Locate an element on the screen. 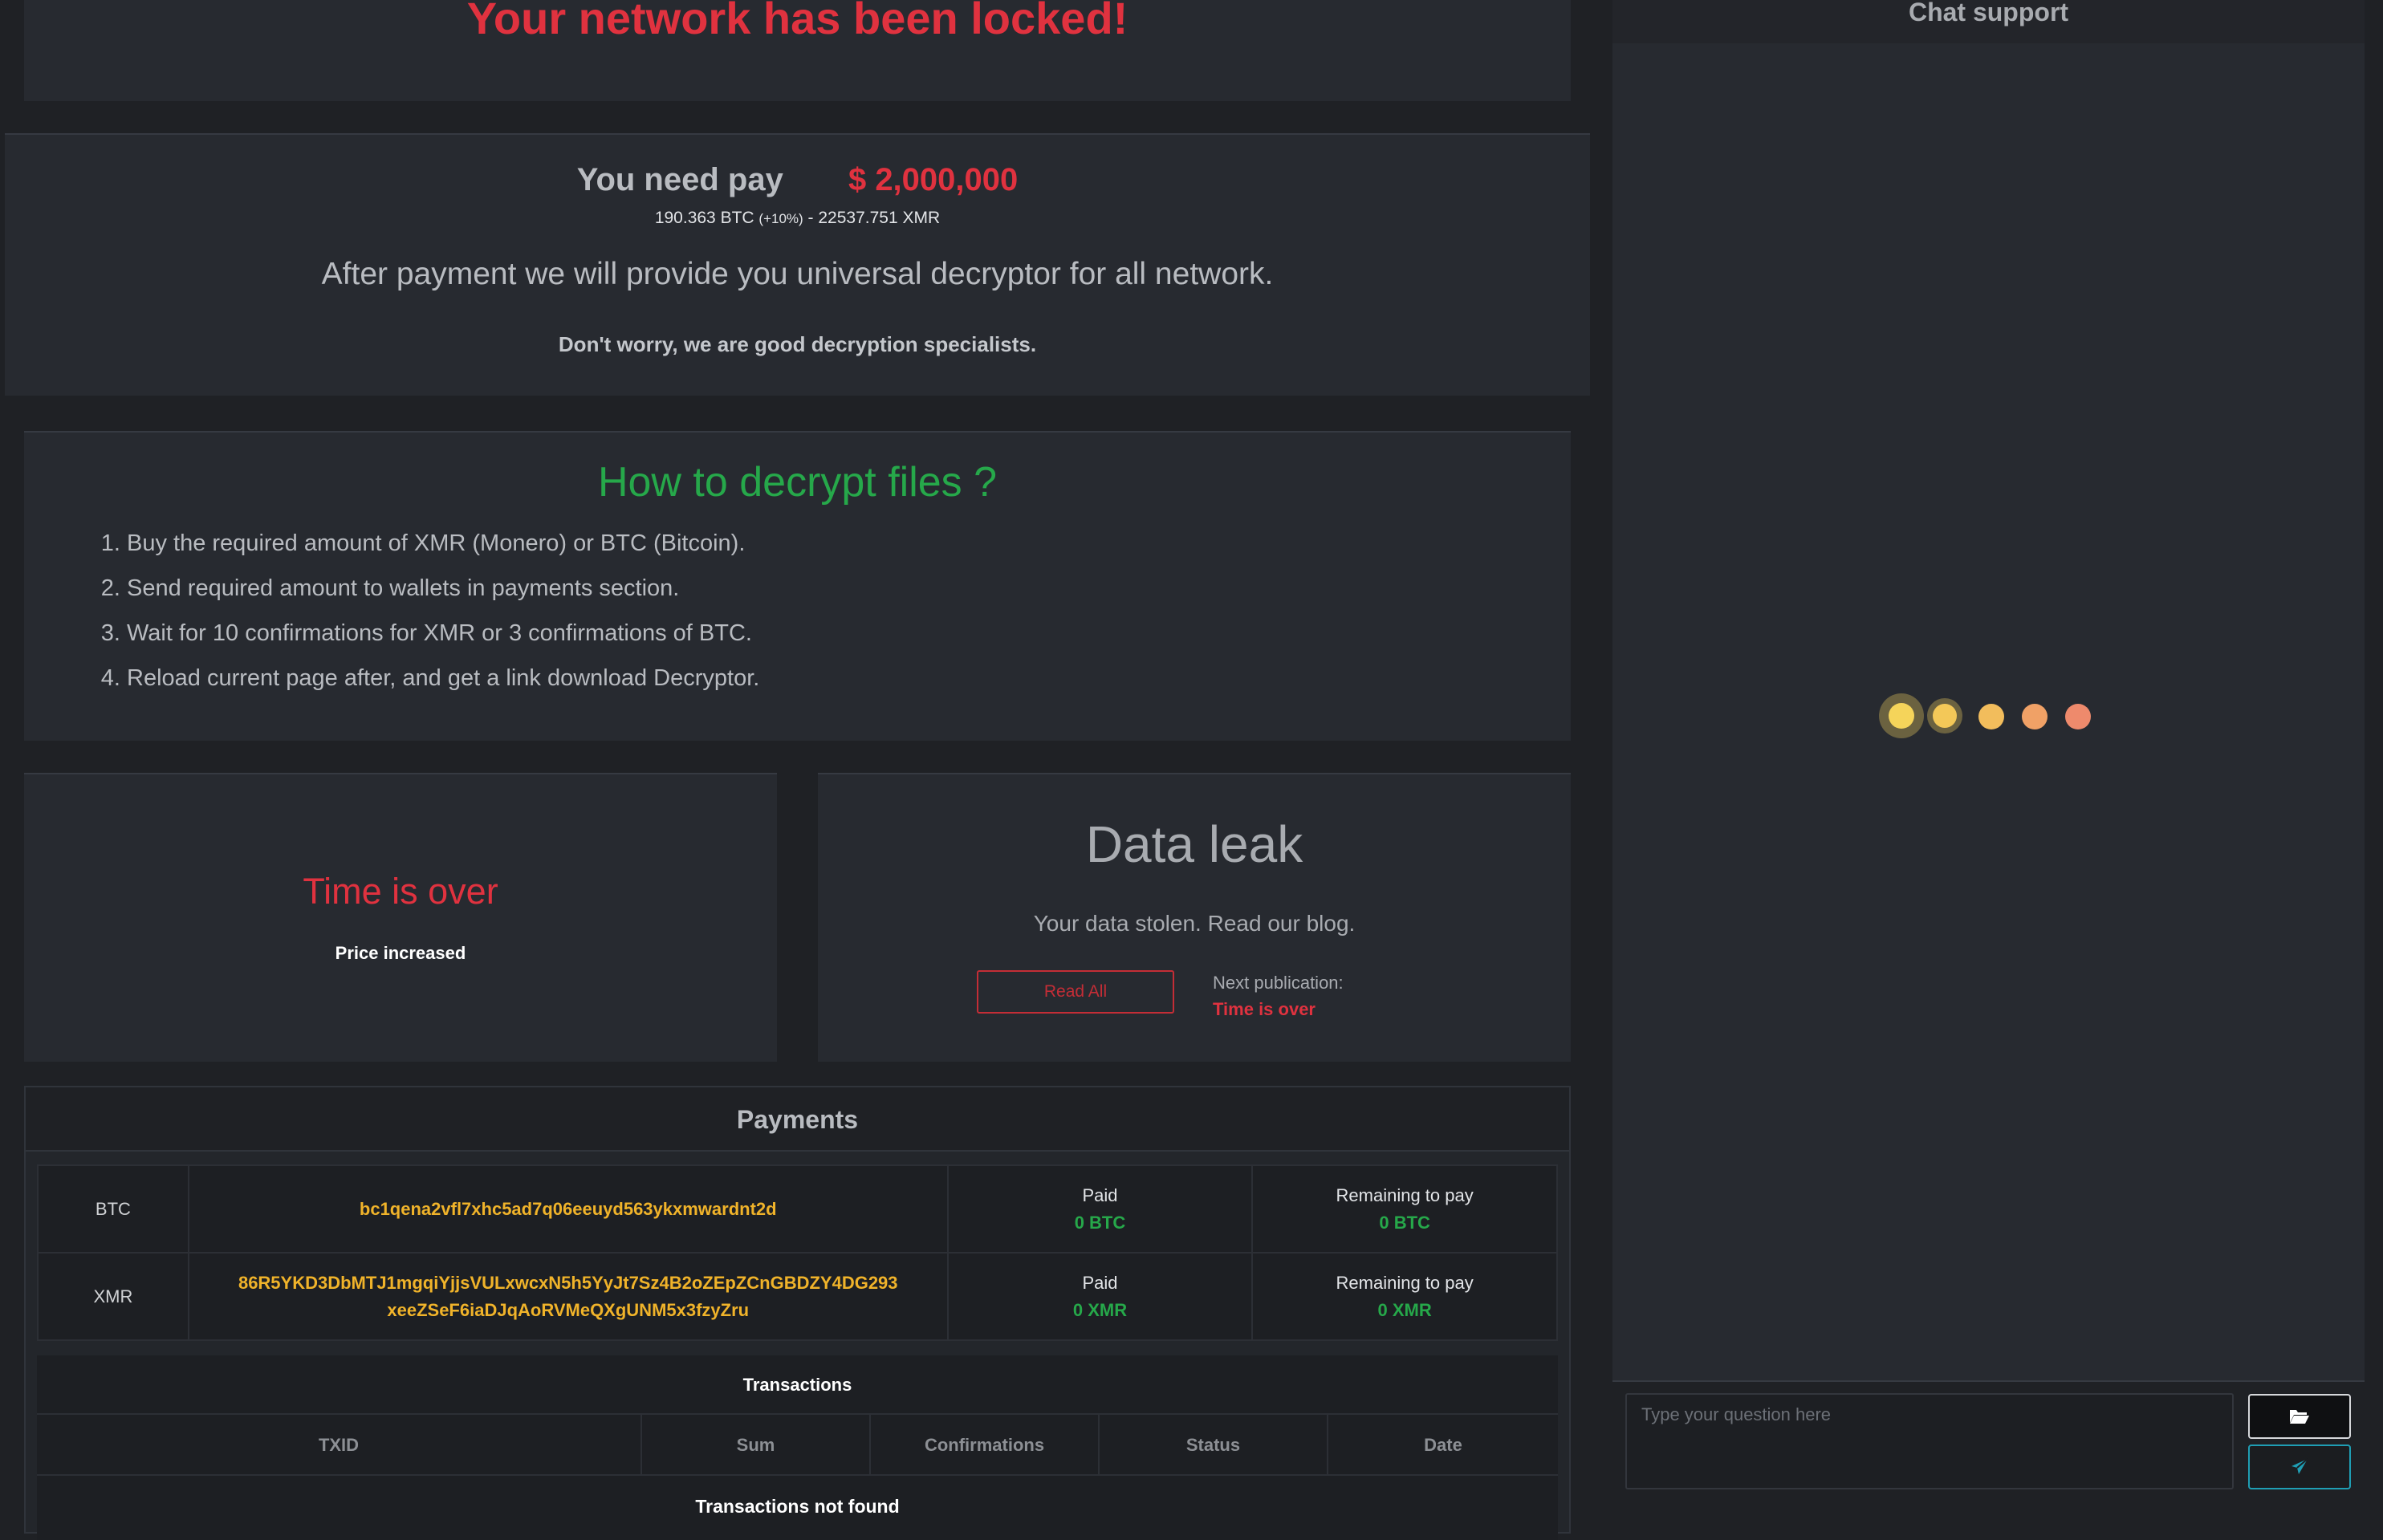 The height and width of the screenshot is (1540, 2383). transactions-empty-message: Transactions not found is located at coordinates (797, 1506).